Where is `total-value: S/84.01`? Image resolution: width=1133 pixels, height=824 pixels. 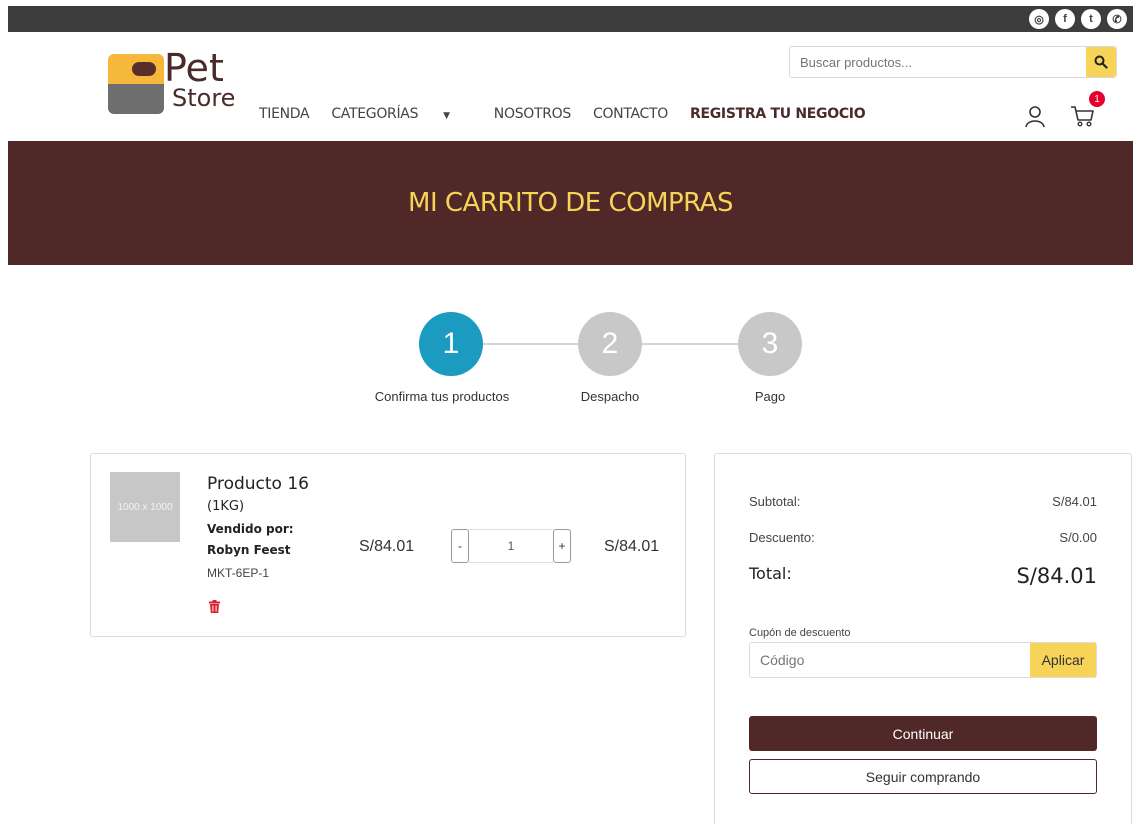
total-value: S/84.01 is located at coordinates (1056, 576).